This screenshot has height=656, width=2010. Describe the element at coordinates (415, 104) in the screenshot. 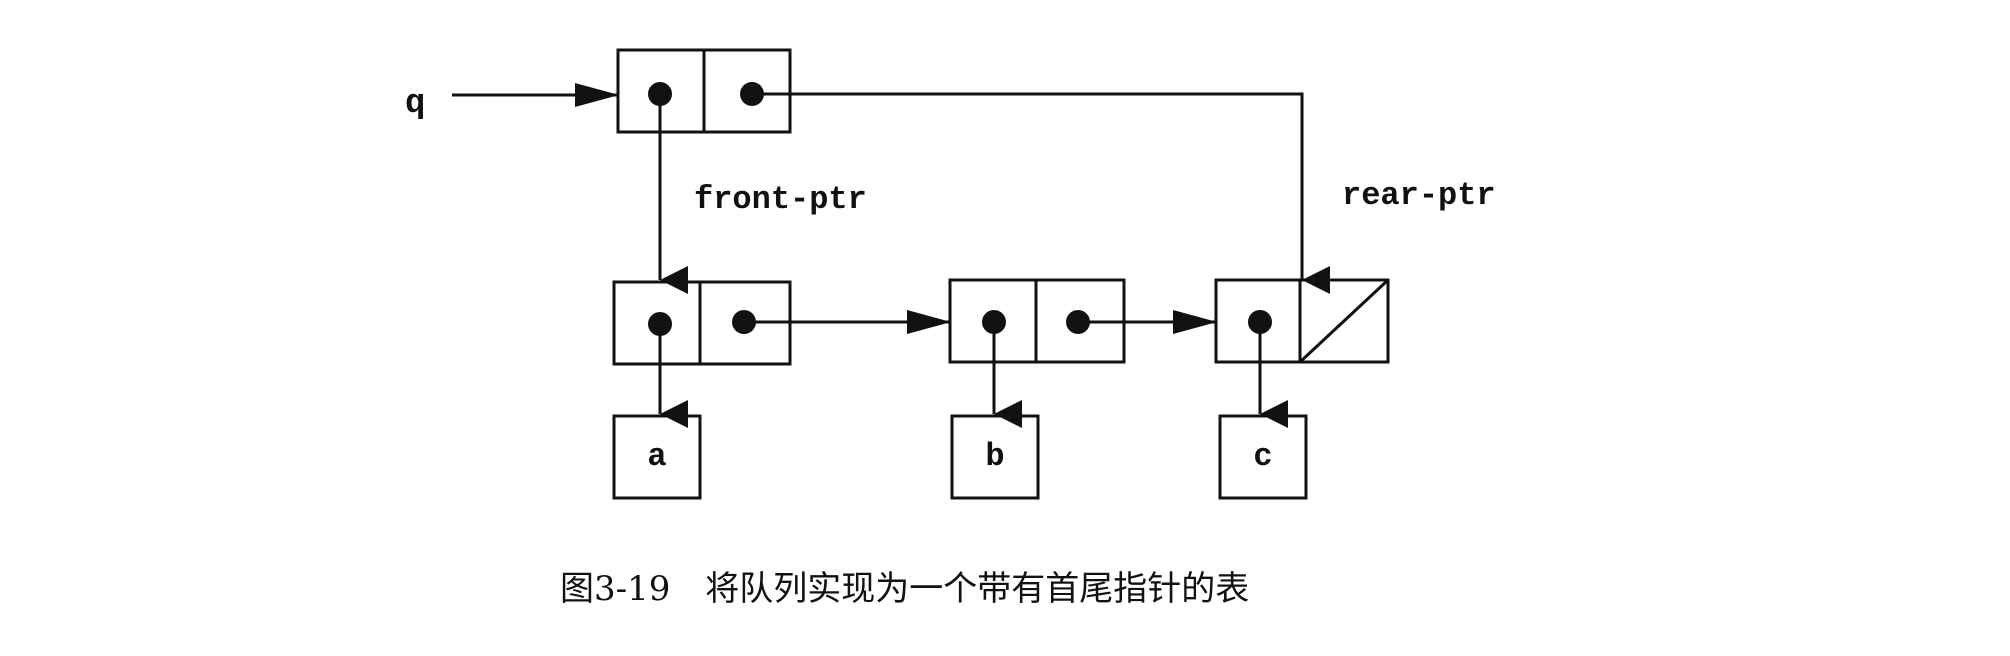

I see `q-label: q` at that location.